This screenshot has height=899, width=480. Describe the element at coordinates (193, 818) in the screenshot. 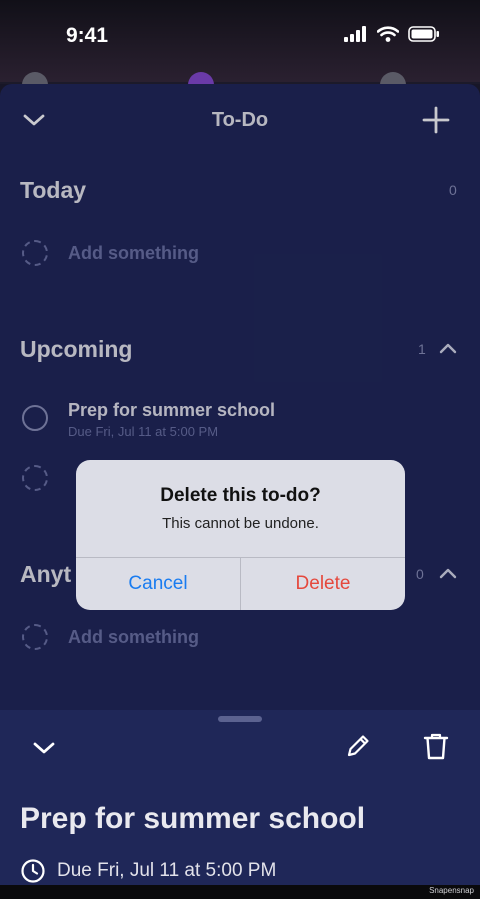

I see `detail-title: Prep for summer school` at that location.